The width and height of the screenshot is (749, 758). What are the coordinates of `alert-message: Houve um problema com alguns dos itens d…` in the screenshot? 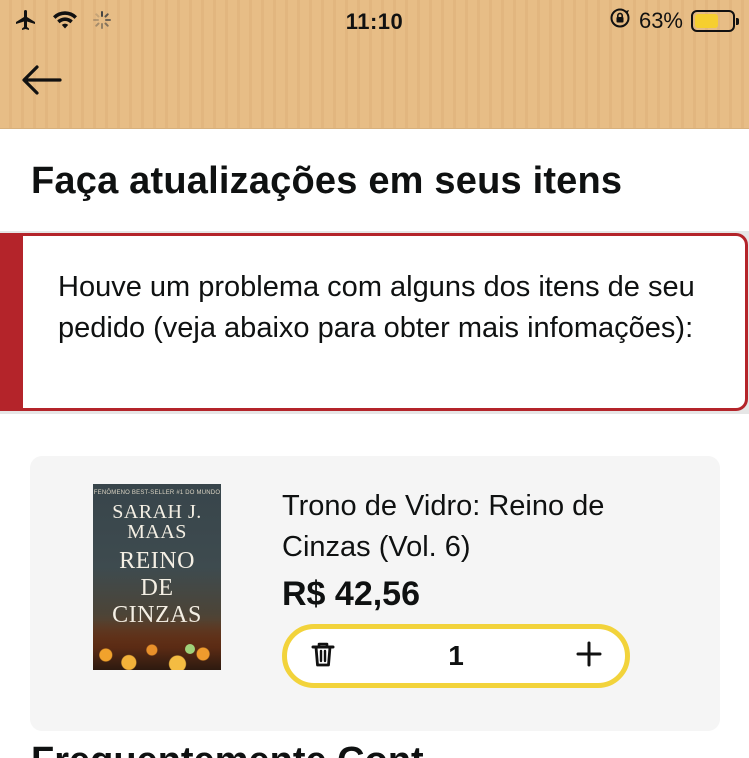 It's located at (376, 307).